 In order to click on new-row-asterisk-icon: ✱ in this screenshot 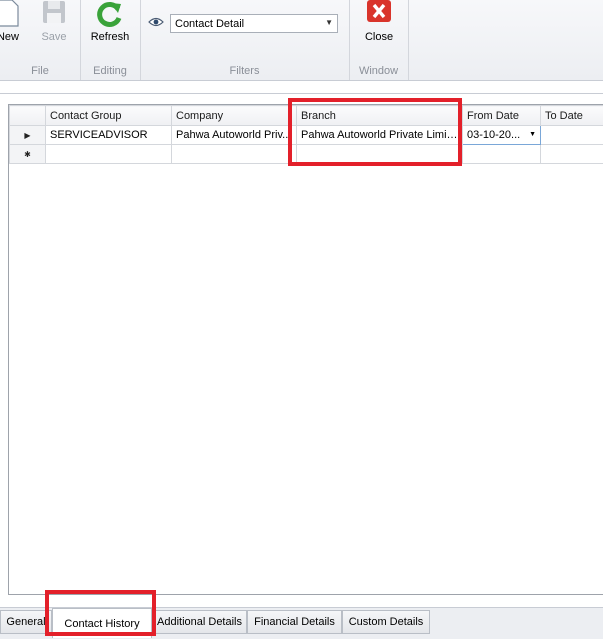, I will do `click(28, 154)`.